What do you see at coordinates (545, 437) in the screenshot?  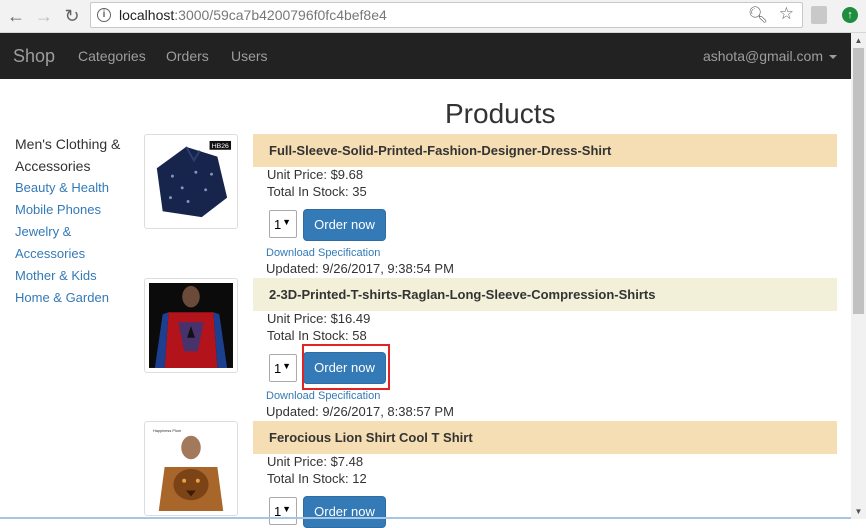 I see `product-title: Ferocious Lion Shirt Cool T Shirt` at bounding box center [545, 437].